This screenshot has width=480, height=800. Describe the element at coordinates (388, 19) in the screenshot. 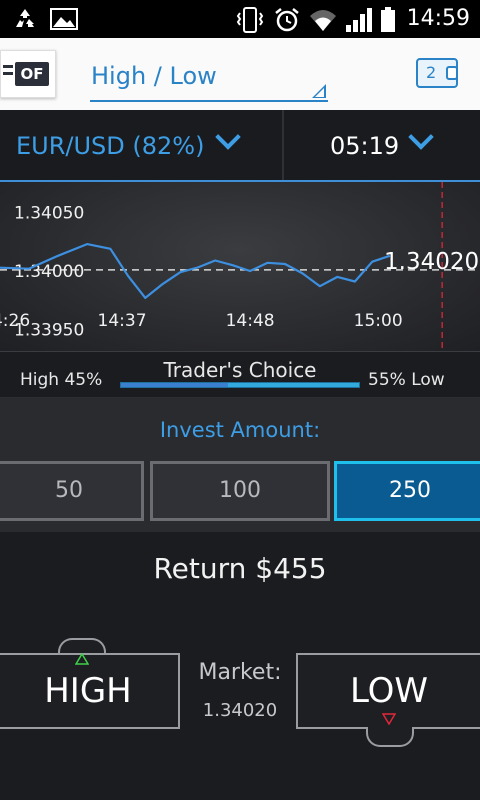

I see `battery-icon` at that location.